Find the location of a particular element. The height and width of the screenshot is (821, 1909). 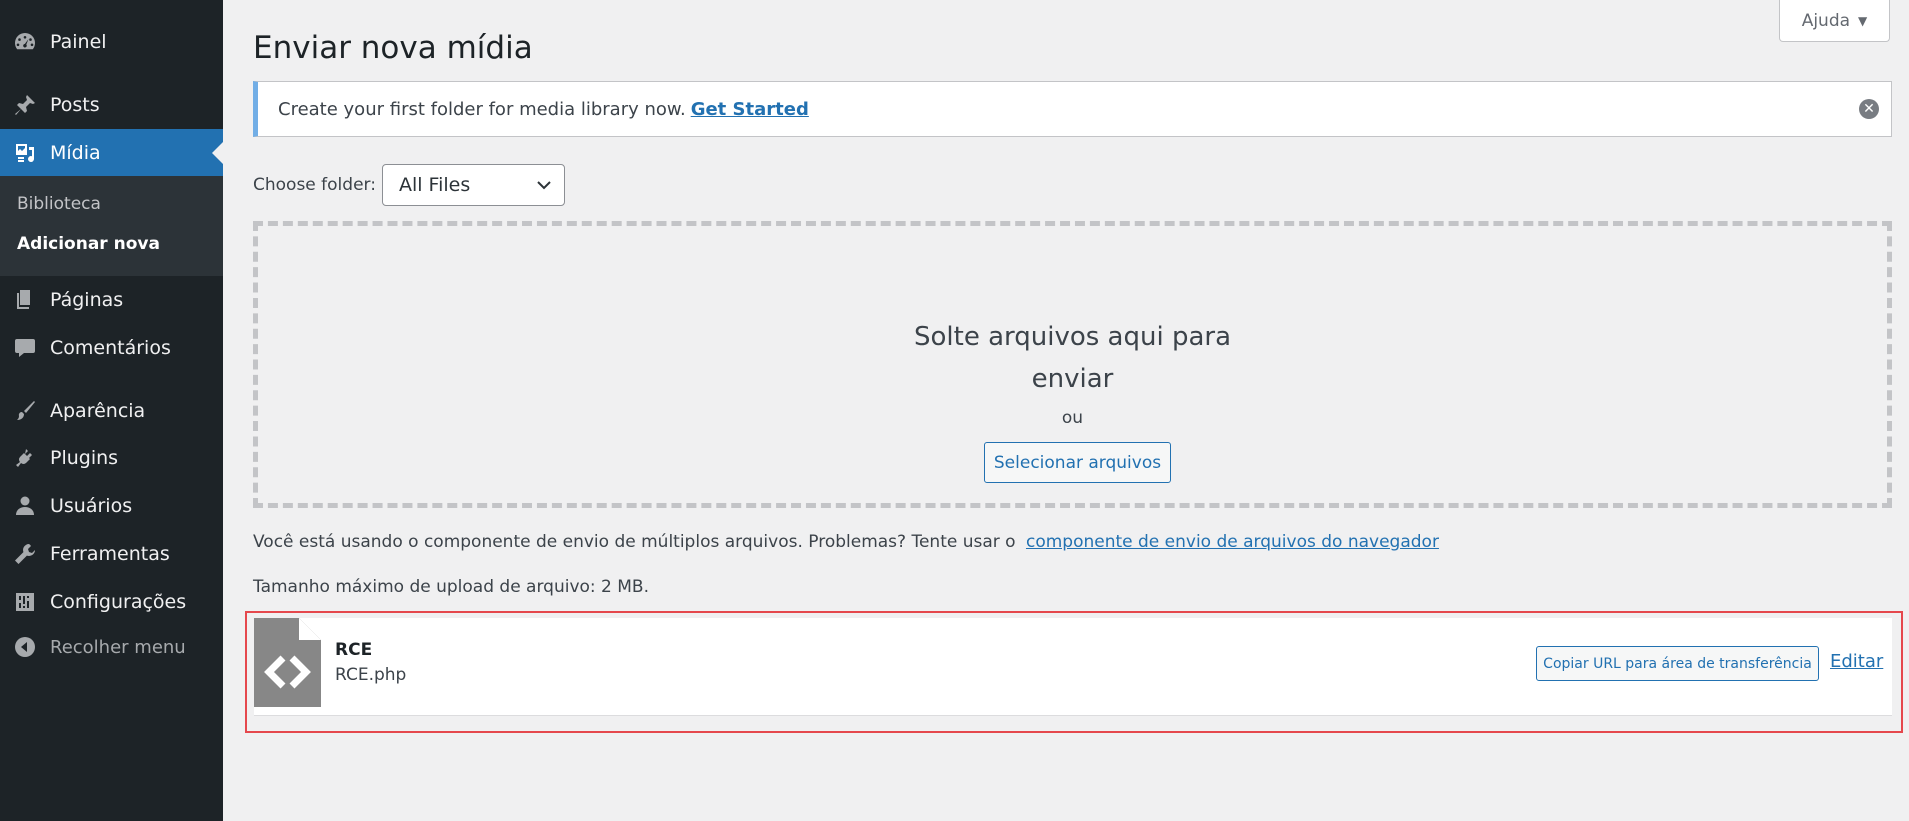

wrench-icon is located at coordinates (25, 554).